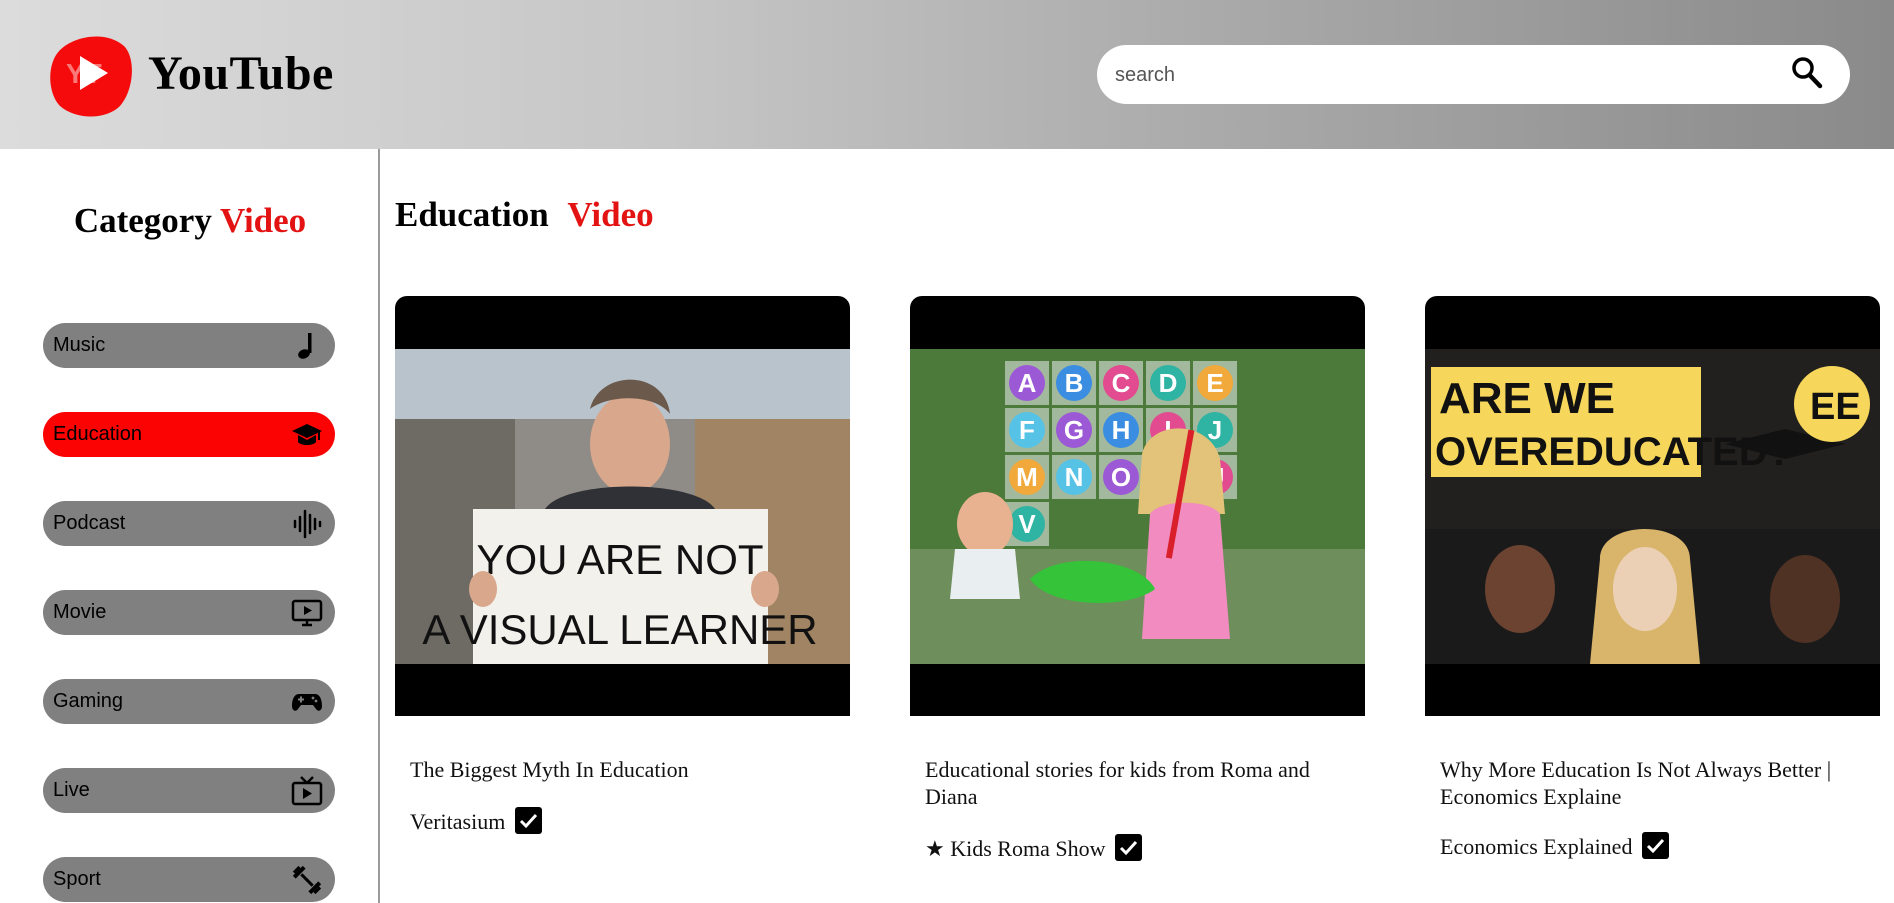  What do you see at coordinates (458, 821) in the screenshot?
I see `channel-label: Veritasium` at bounding box center [458, 821].